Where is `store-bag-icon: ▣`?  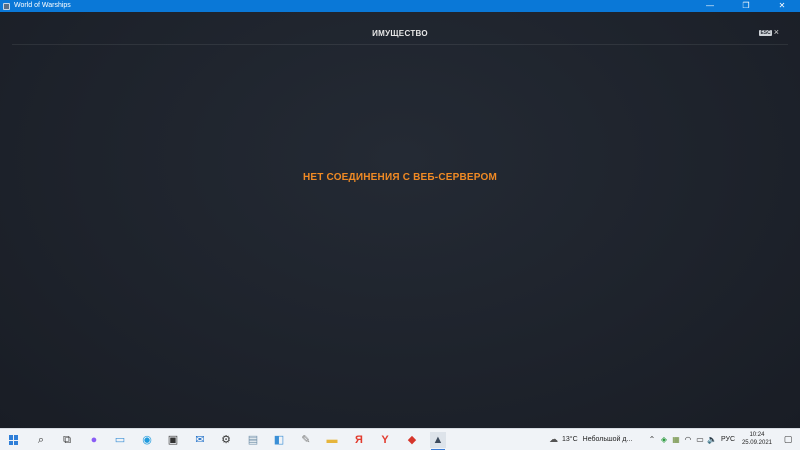 store-bag-icon: ▣ is located at coordinates (173, 440).